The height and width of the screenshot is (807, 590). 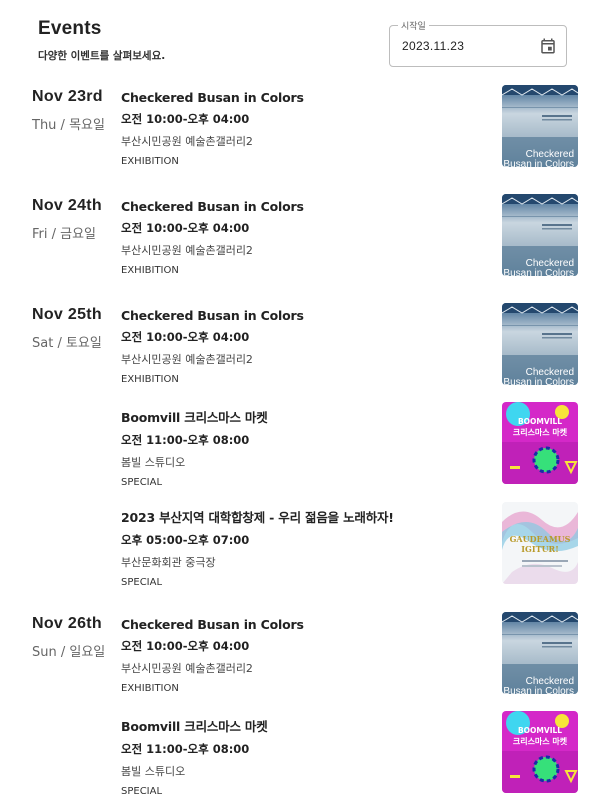 What do you see at coordinates (185, 540) in the screenshot?
I see `event-time: 오후 05:00-오후 07:00` at bounding box center [185, 540].